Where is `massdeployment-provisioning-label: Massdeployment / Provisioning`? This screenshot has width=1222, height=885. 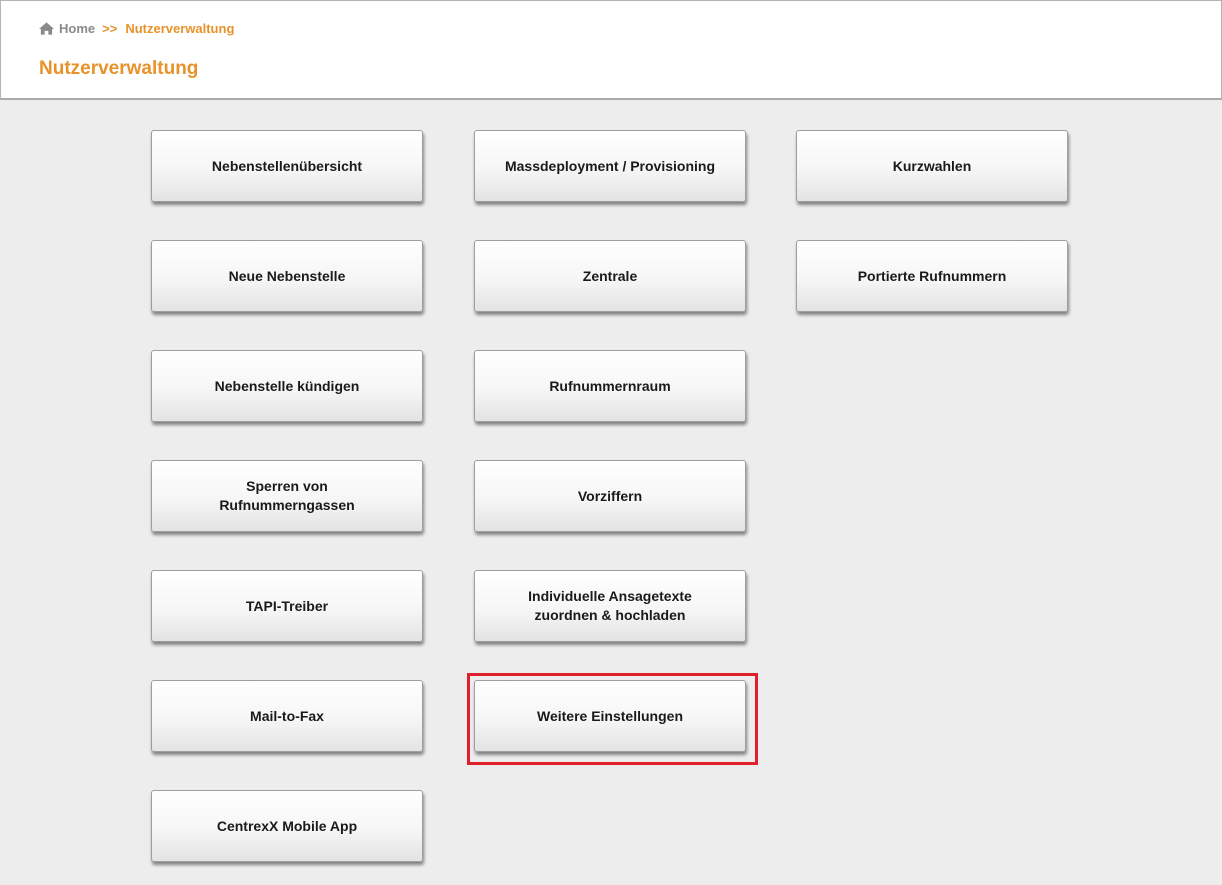
massdeployment-provisioning-label: Massdeployment / Provisioning is located at coordinates (610, 165).